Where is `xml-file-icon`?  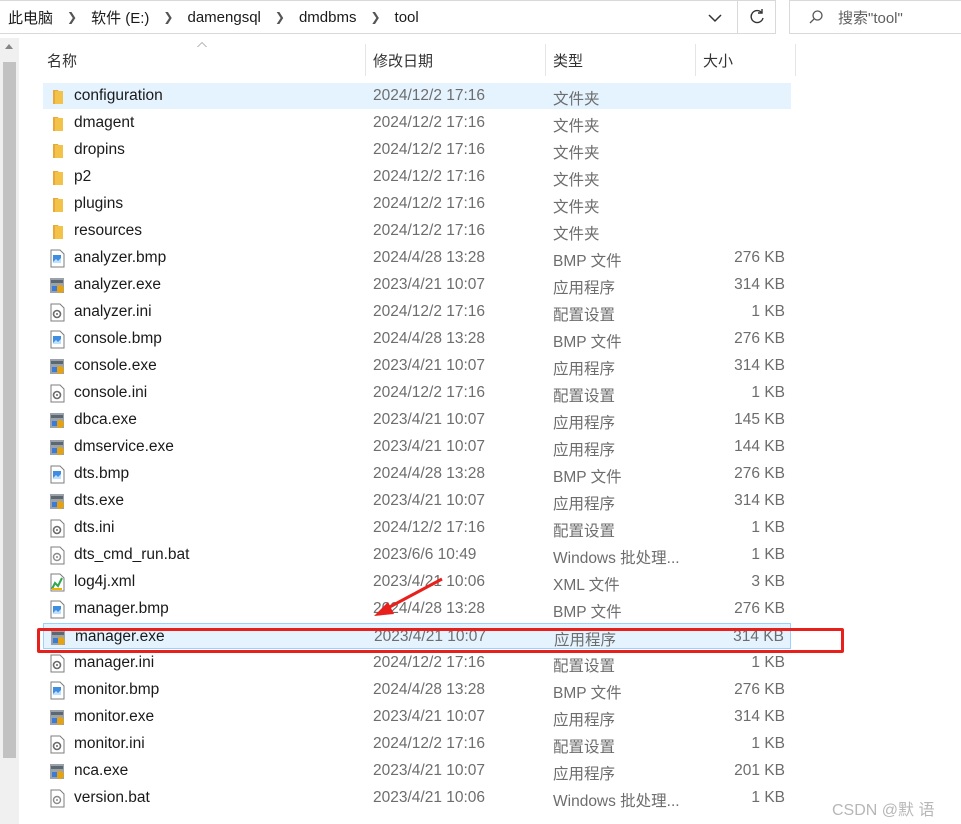 xml-file-icon is located at coordinates (57, 582).